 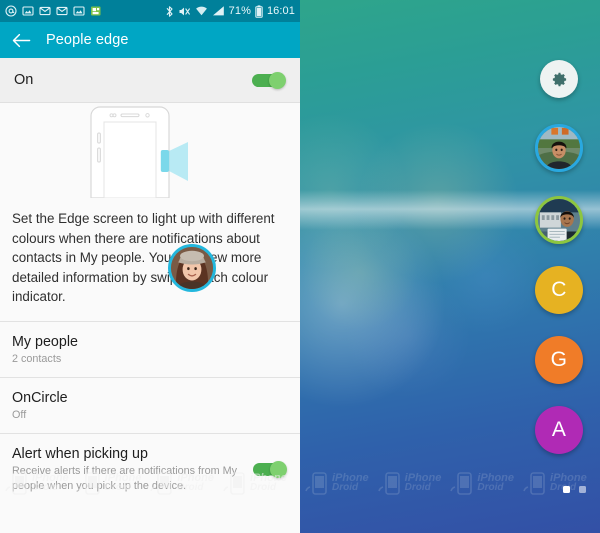 I want to click on edge-contact-initial: A, so click(x=559, y=429).